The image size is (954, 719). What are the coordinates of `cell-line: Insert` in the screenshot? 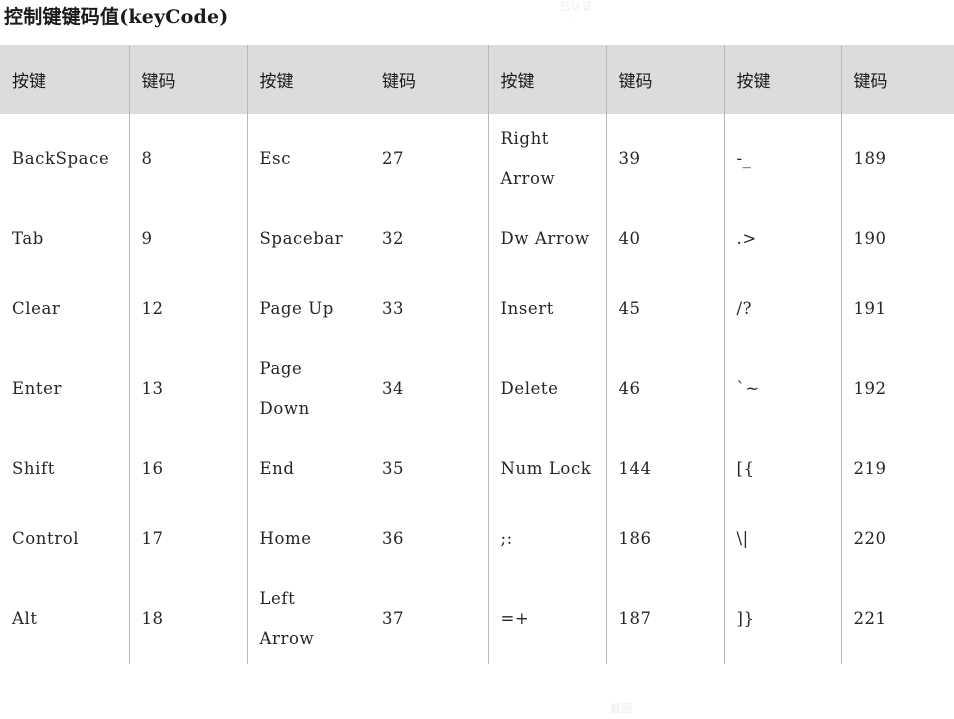 It's located at (527, 308).